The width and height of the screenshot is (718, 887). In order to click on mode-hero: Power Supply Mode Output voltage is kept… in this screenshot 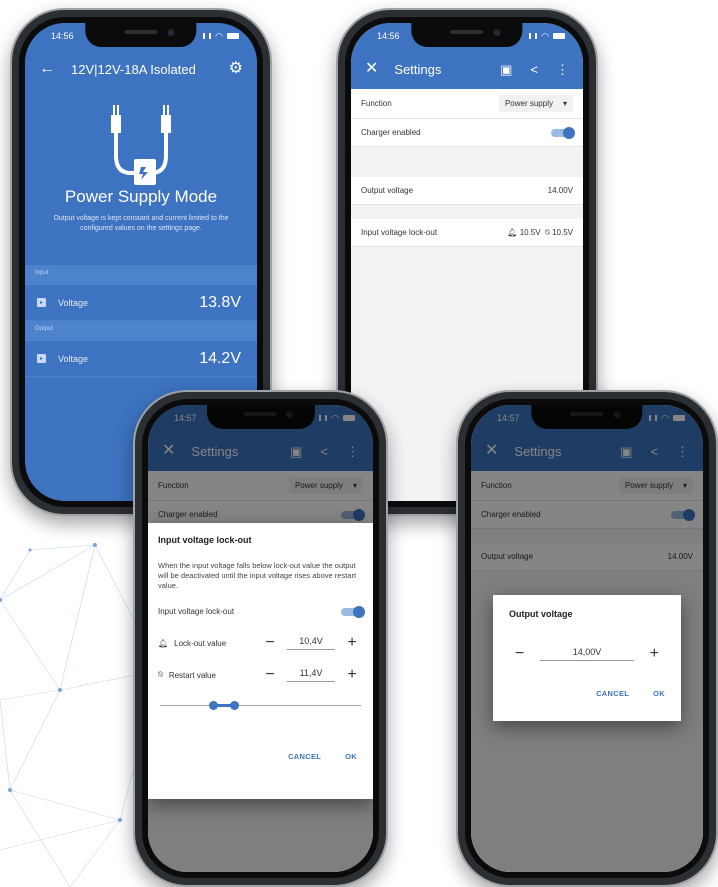, I will do `click(141, 177)`.